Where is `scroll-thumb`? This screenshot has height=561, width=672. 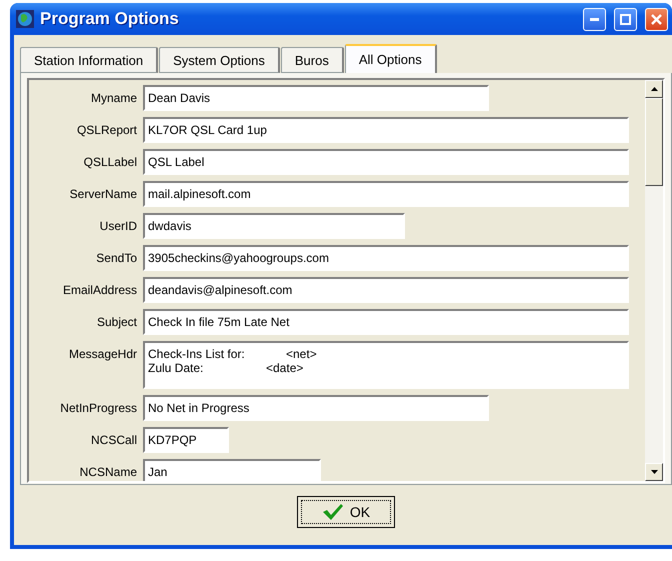
scroll-thumb is located at coordinates (654, 142).